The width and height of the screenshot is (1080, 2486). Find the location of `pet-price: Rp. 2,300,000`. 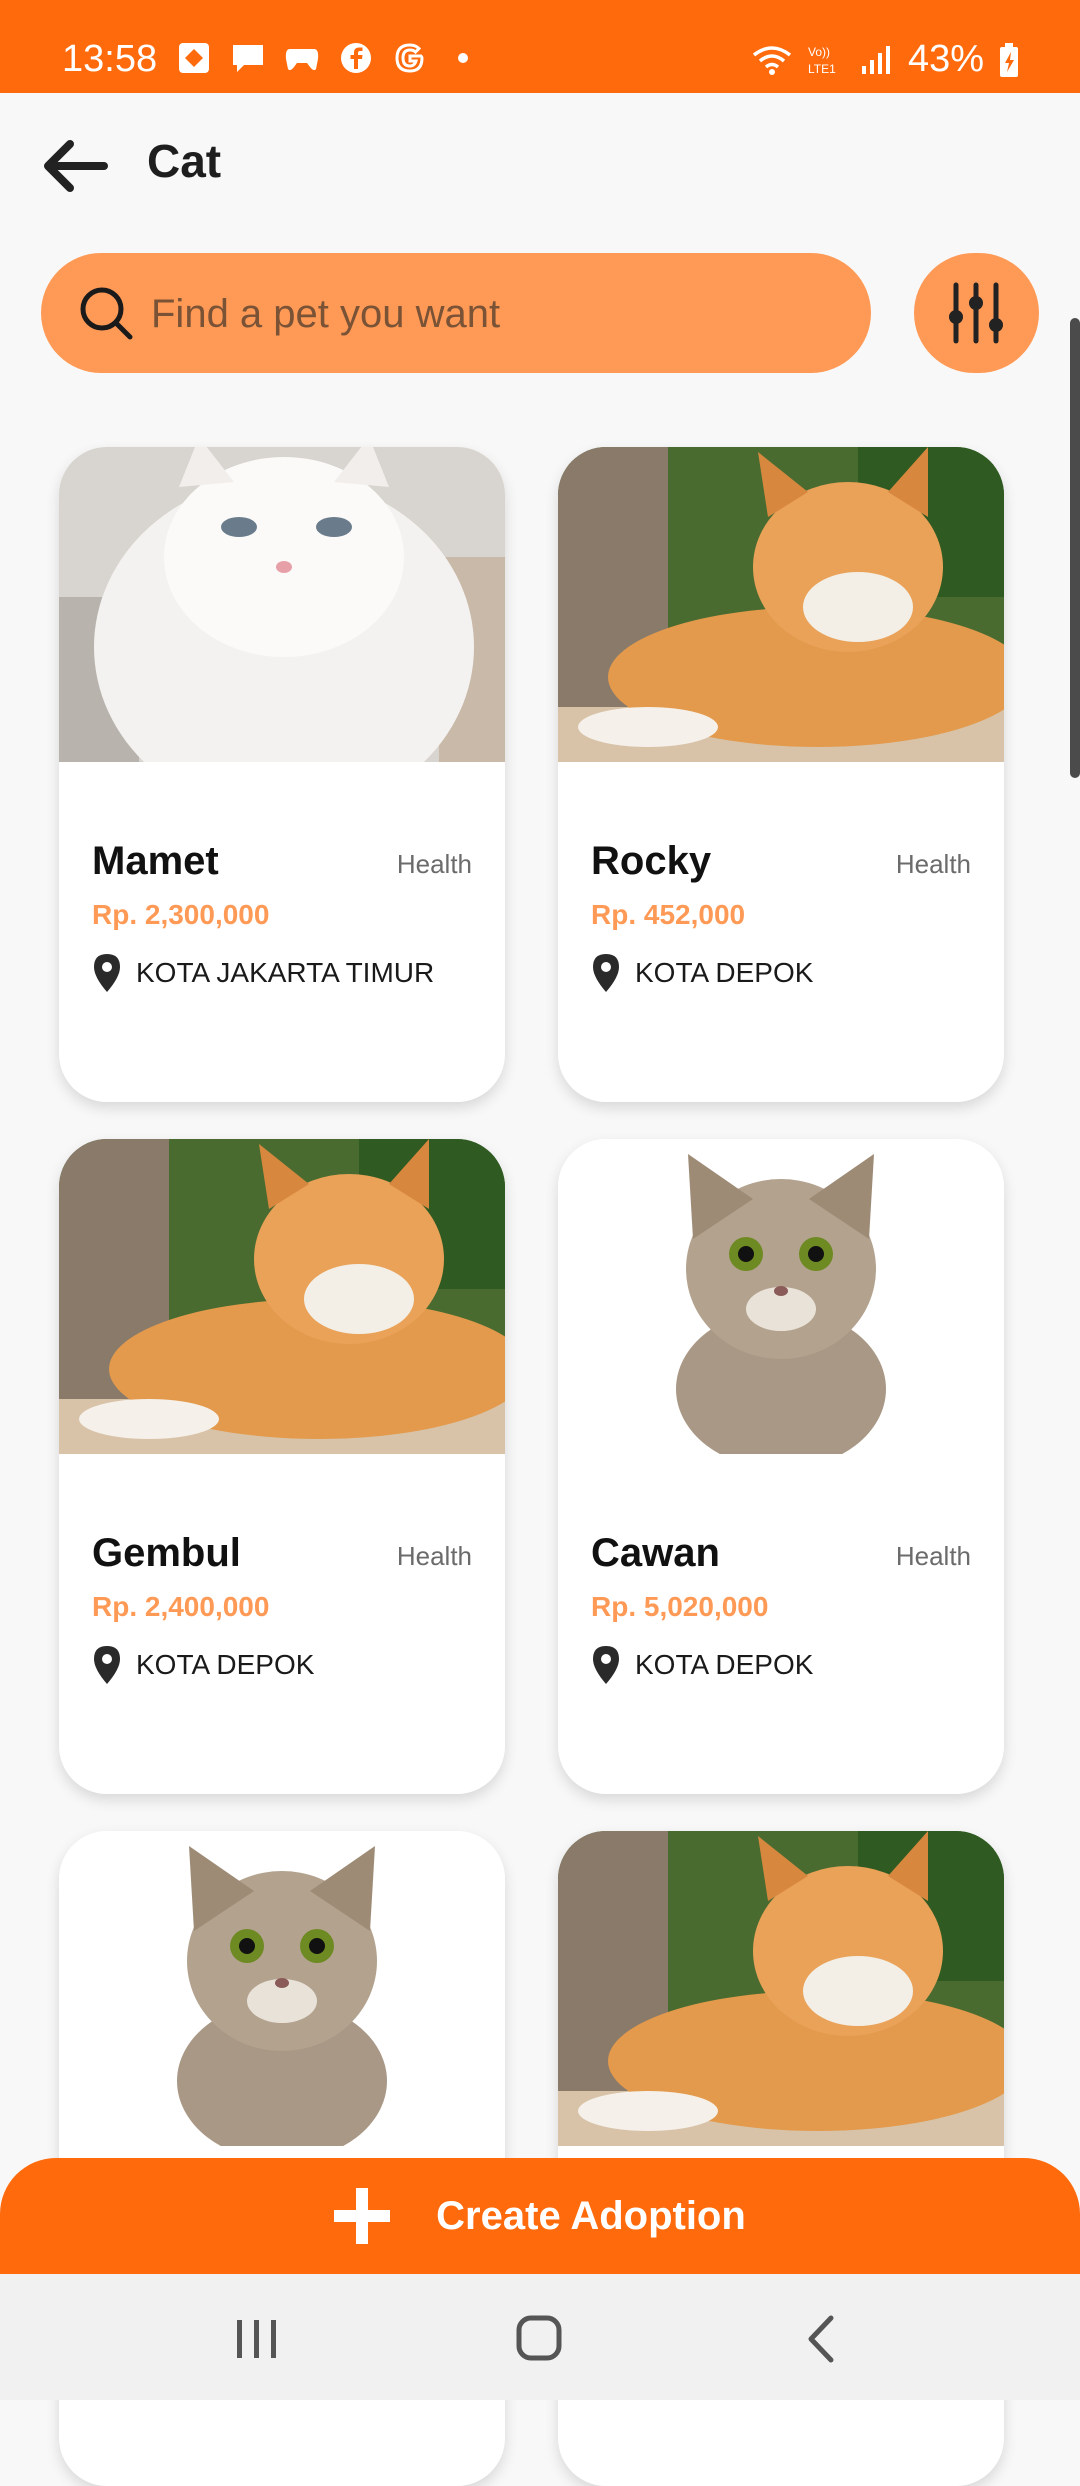

pet-price: Rp. 2,300,000 is located at coordinates (181, 914).